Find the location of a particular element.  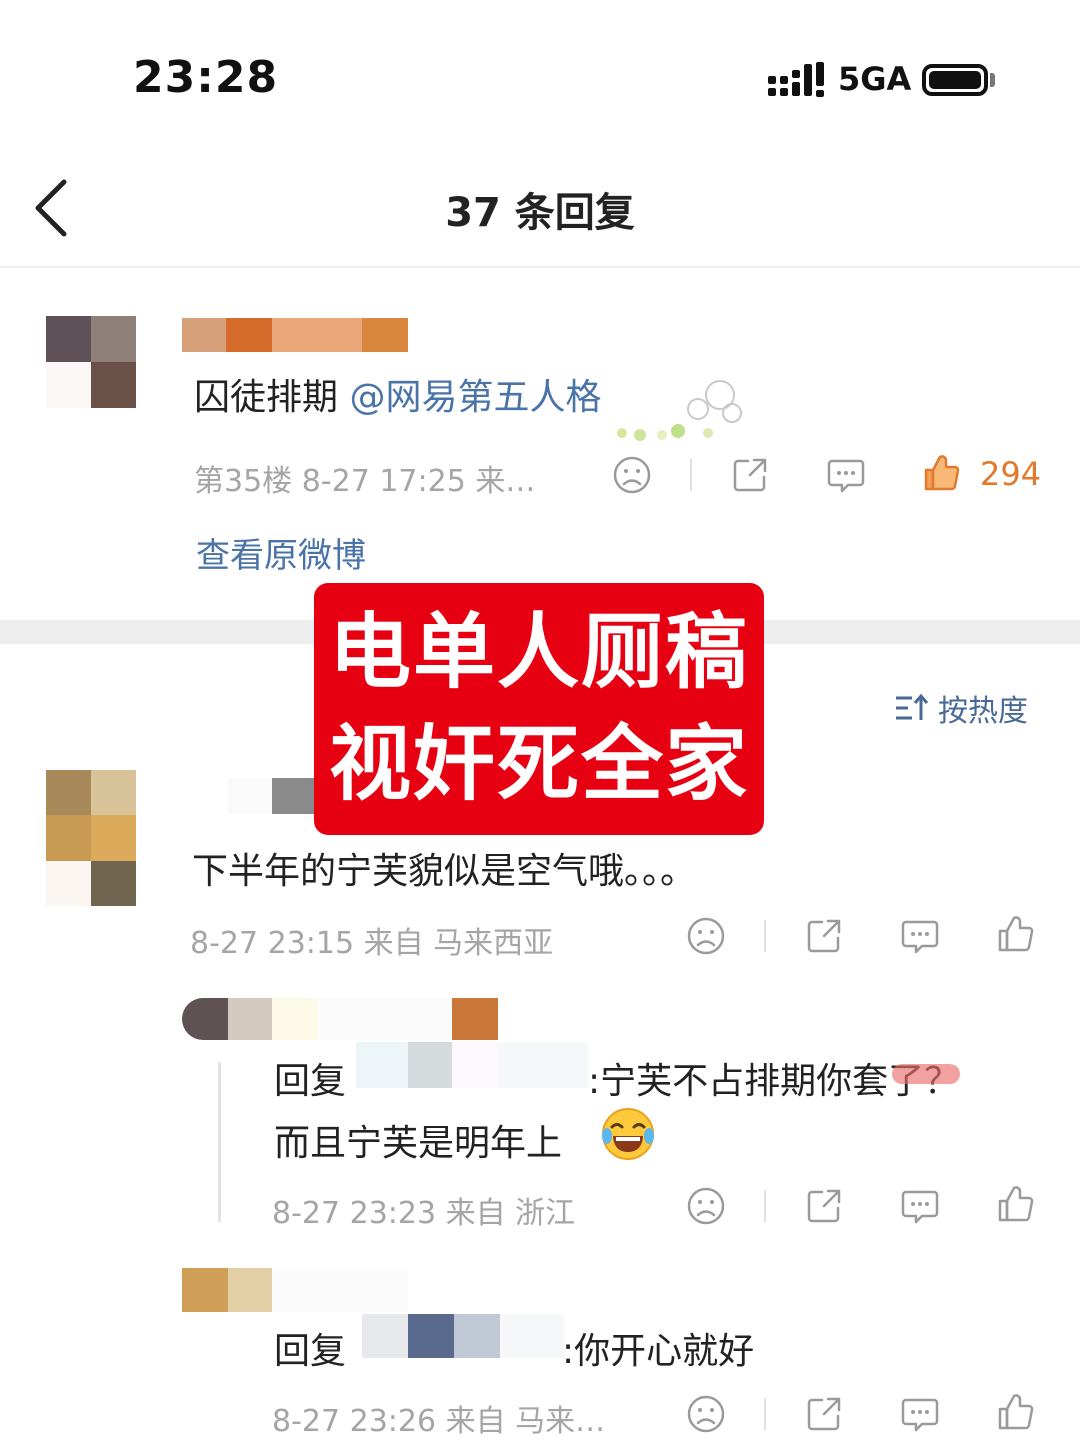

comment-text: 囚徒排期 @网易第五人格 is located at coordinates (397, 394).